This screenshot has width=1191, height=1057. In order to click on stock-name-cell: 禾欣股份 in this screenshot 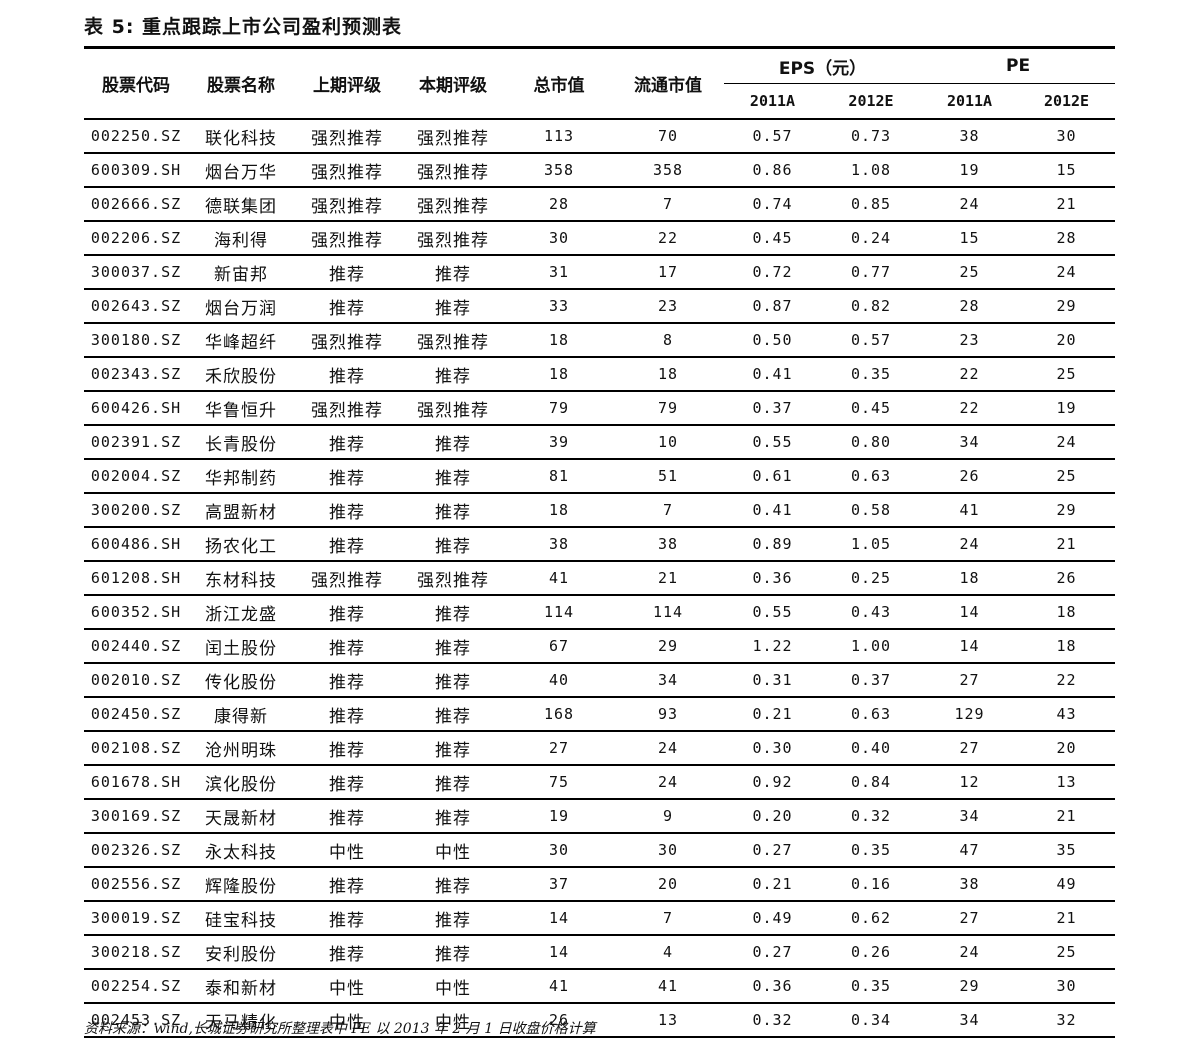, I will do `click(241, 374)`.